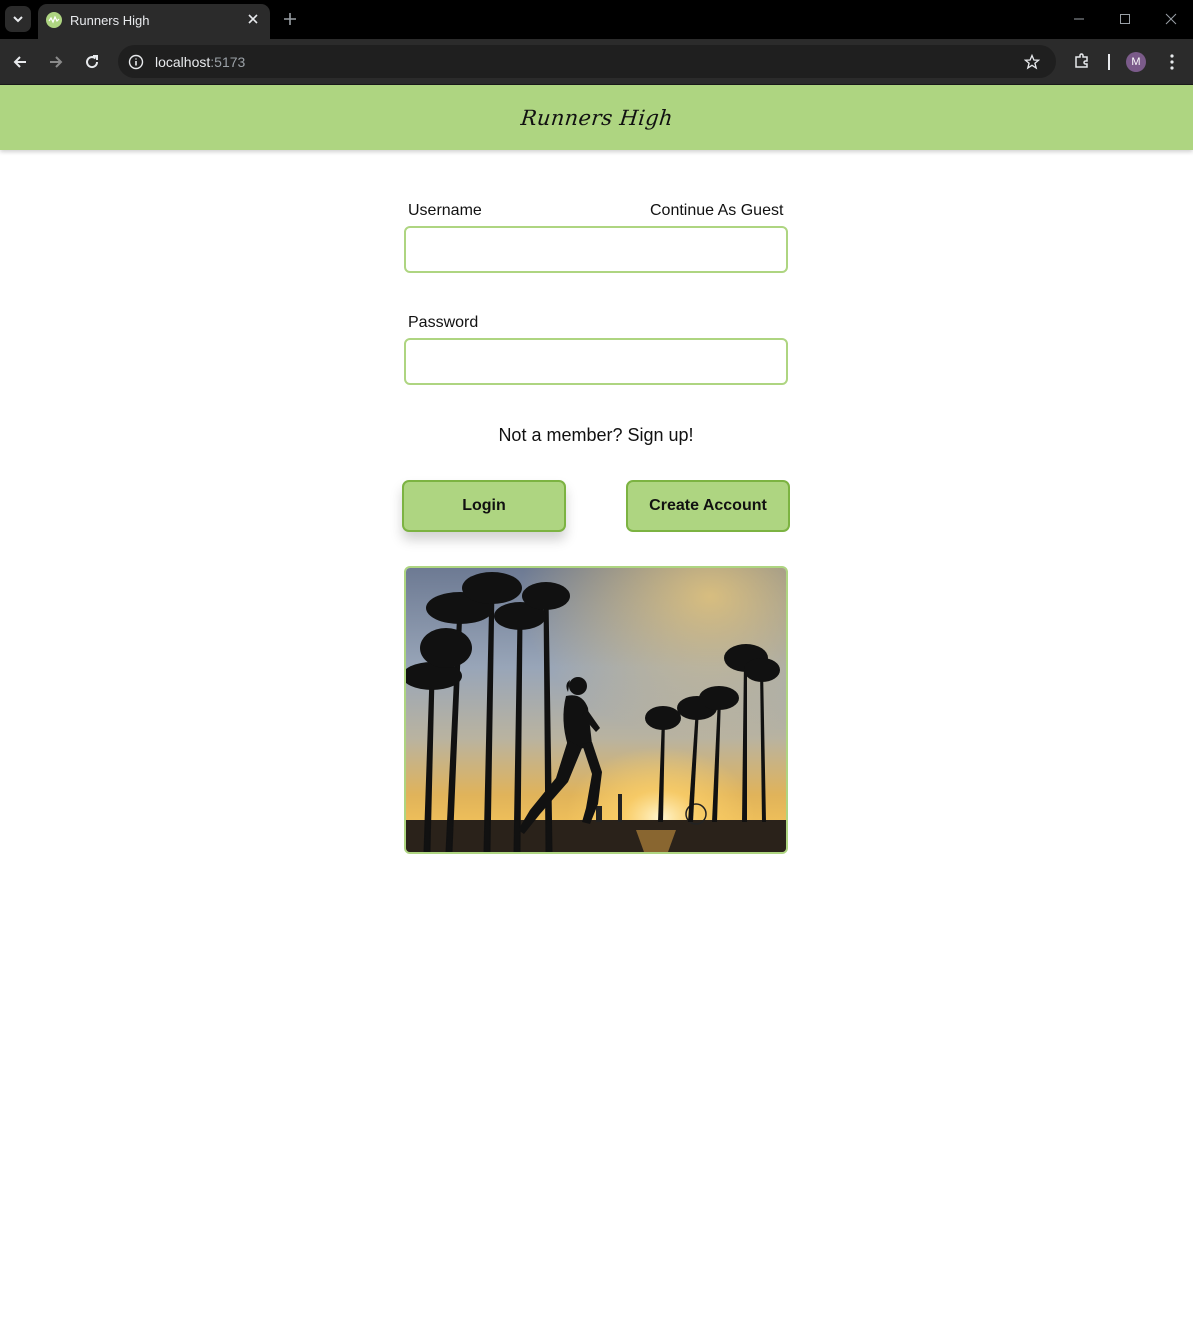 Image resolution: width=1193 pixels, height=1331 pixels. I want to click on password-input, so click(596, 361).